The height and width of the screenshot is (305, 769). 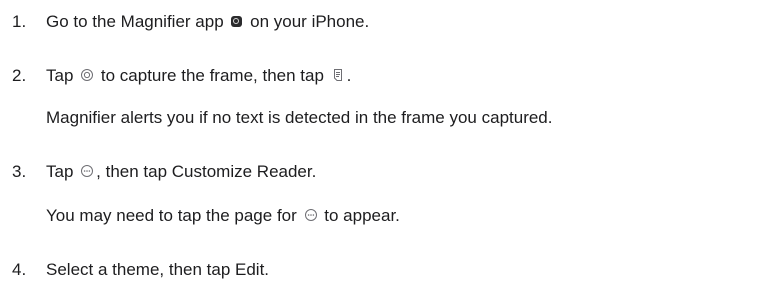 What do you see at coordinates (171, 215) in the screenshot?
I see `note-text-part: You may need to tap the page for` at bounding box center [171, 215].